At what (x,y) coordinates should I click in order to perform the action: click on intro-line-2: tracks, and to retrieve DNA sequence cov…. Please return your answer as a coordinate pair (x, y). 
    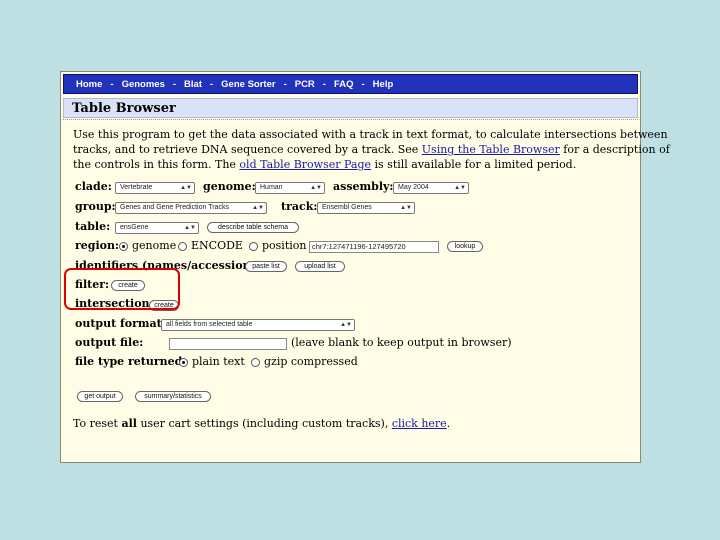
    Looking at the image, I should click on (371, 149).